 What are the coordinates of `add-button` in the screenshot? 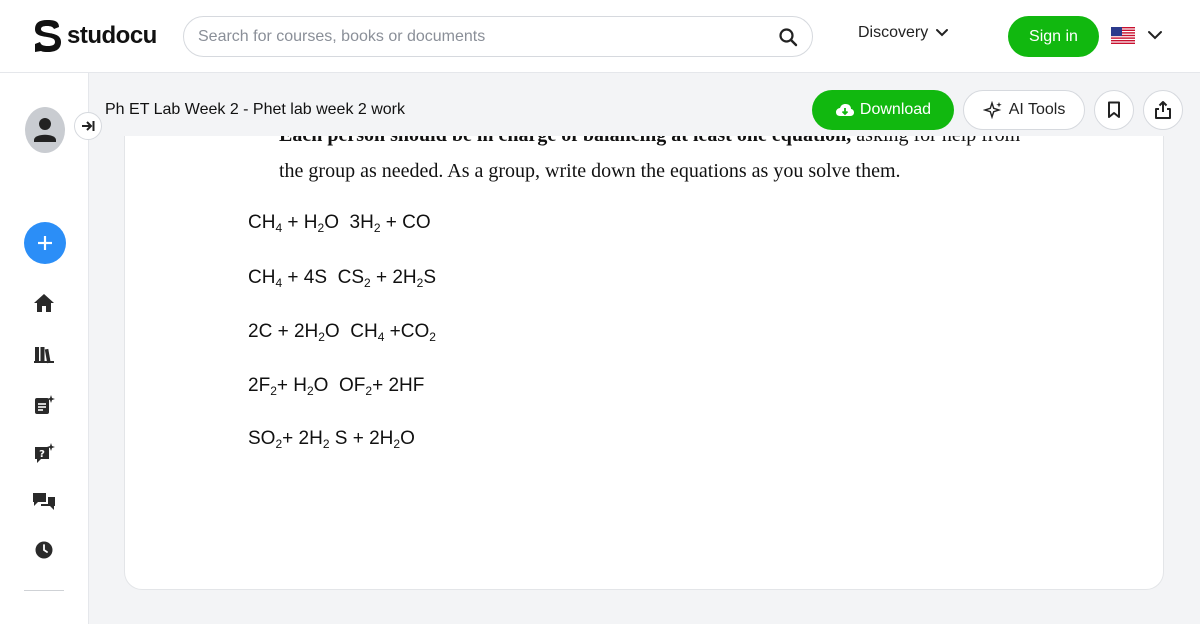 It's located at (45, 243).